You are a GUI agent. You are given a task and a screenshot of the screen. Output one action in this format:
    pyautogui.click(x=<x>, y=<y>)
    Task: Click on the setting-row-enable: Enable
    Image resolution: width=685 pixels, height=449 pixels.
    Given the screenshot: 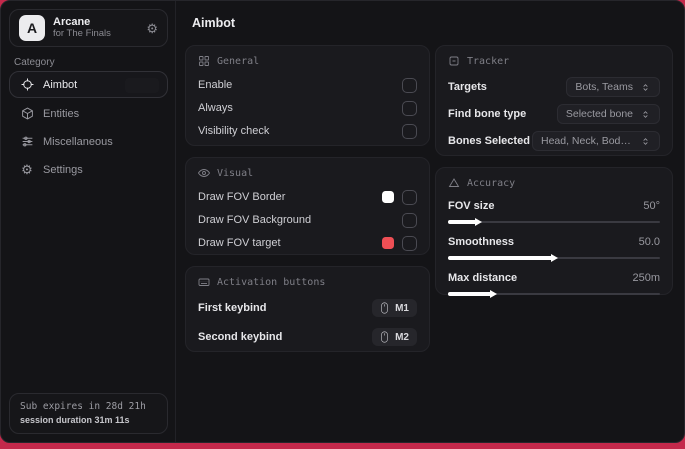 What is the action you would take?
    pyautogui.click(x=307, y=85)
    